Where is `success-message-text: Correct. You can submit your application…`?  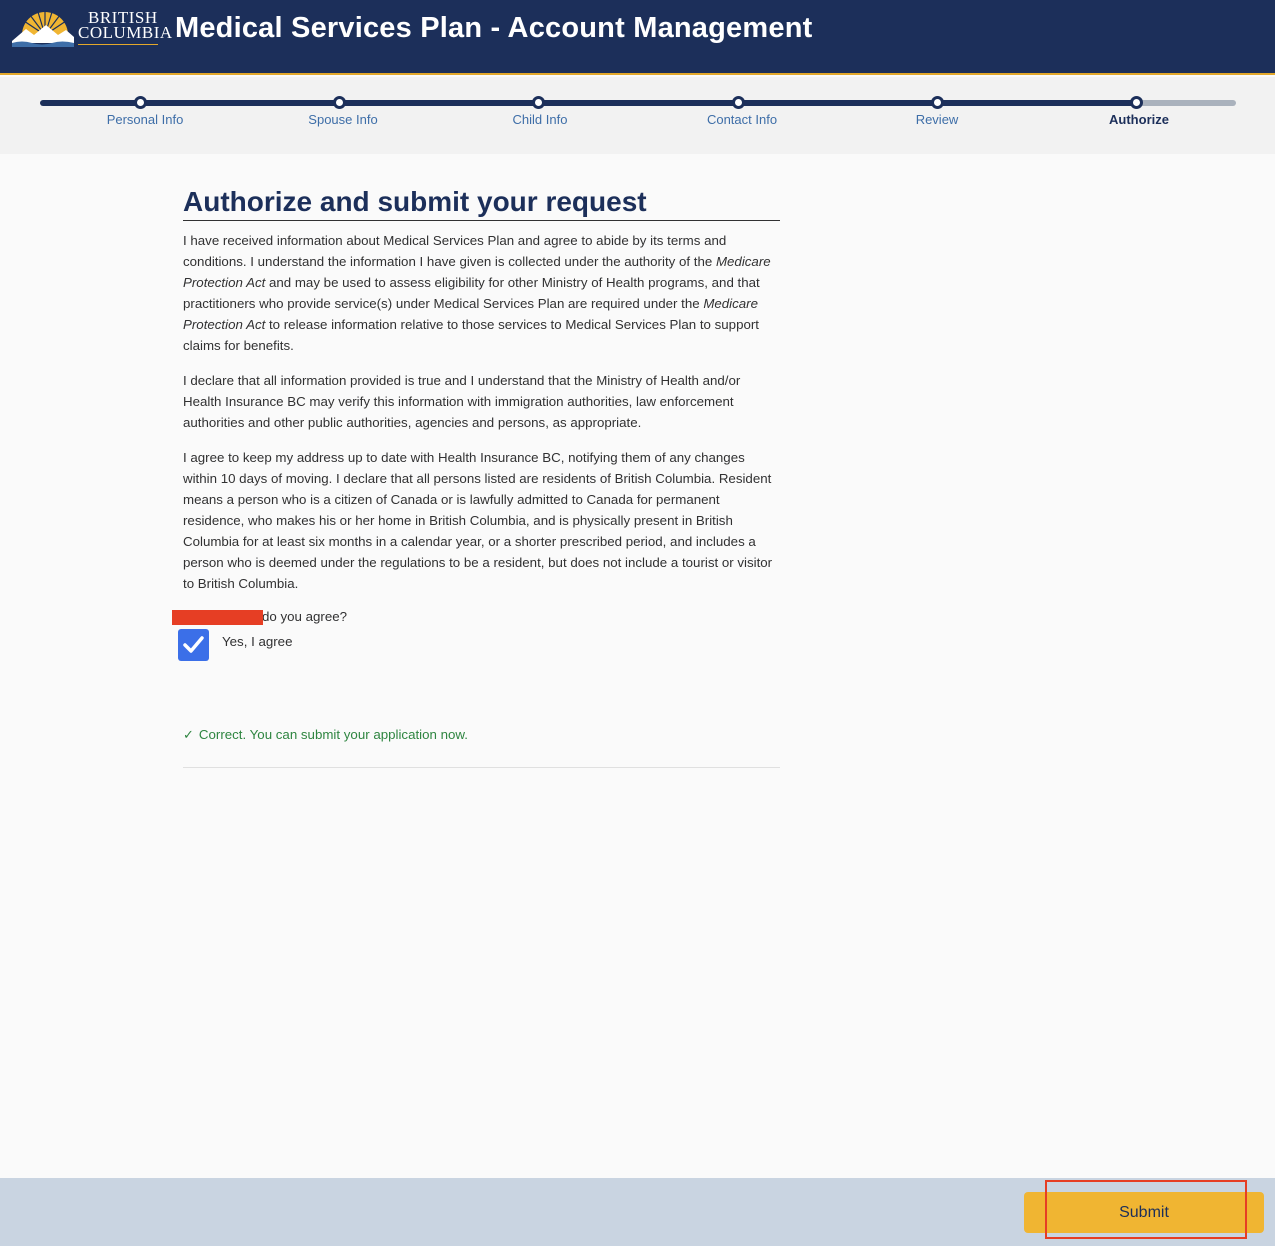 success-message-text: Correct. You can submit your application… is located at coordinates (333, 734).